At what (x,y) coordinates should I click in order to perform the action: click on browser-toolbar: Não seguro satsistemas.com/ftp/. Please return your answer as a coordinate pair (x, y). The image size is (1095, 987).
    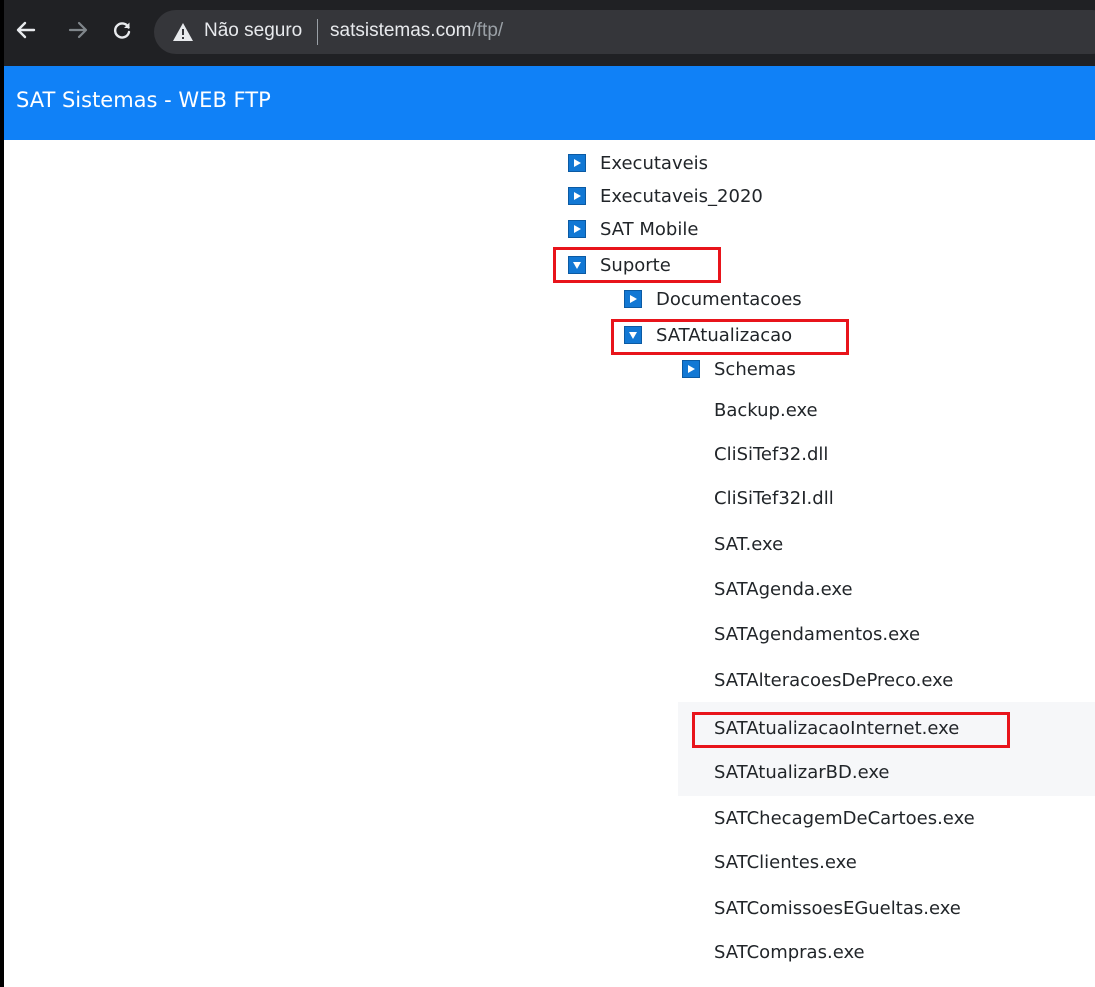
    Looking at the image, I should click on (549, 33).